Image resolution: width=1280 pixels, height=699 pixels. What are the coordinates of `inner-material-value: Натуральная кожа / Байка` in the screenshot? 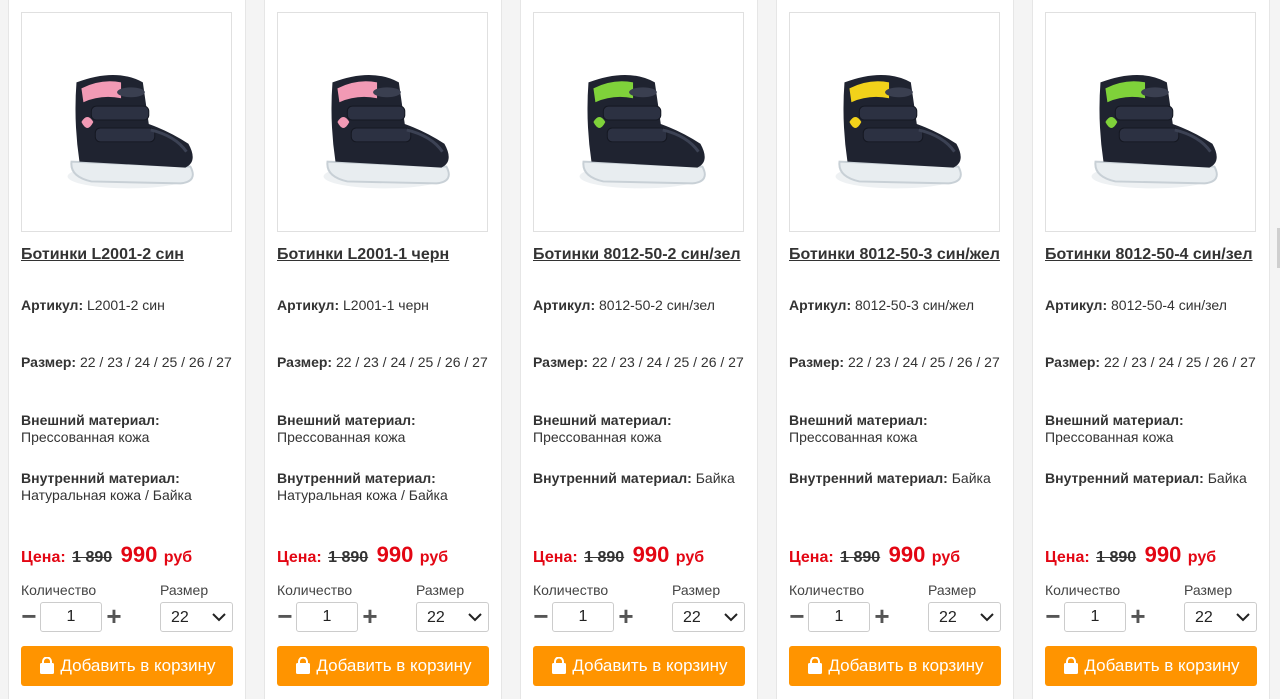 It's located at (106, 495).